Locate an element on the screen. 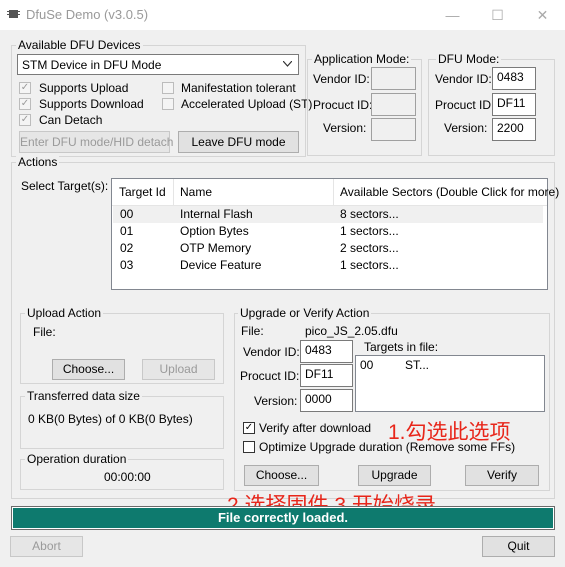  app-version-field is located at coordinates (393, 129).